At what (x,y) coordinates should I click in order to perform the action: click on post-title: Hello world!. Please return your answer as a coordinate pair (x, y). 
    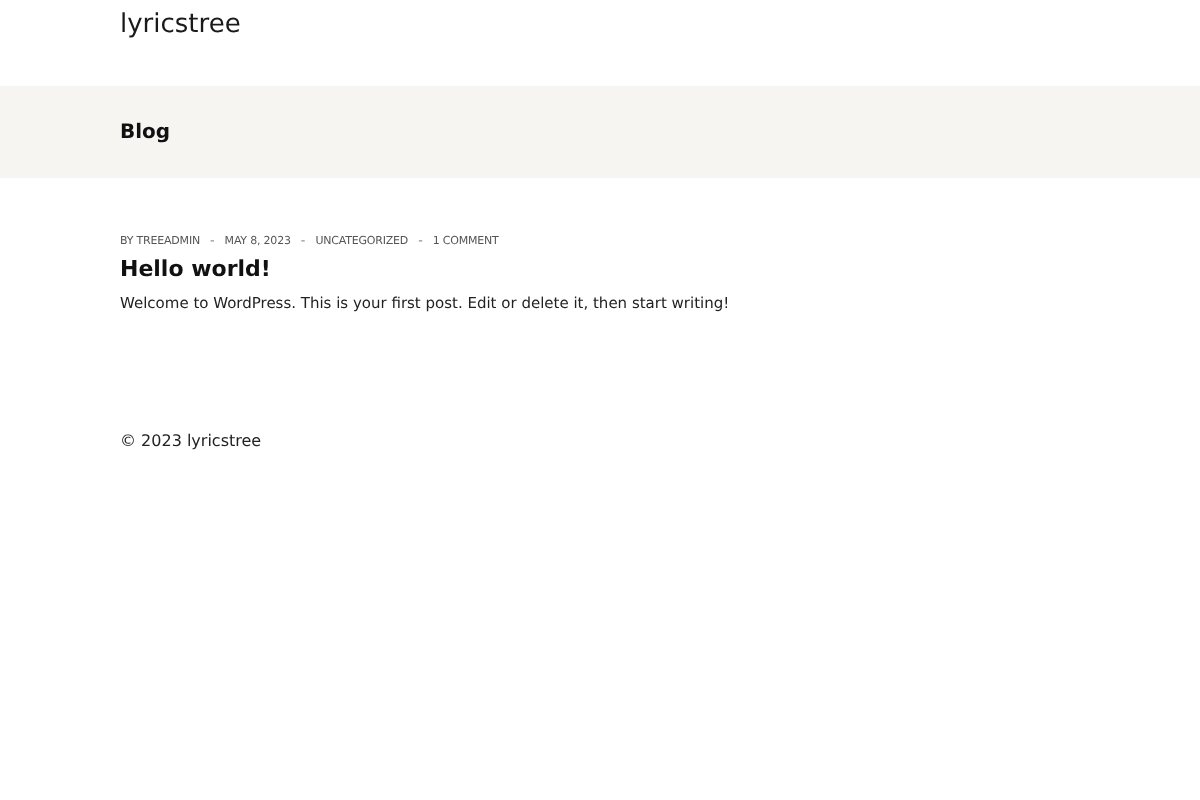
    Looking at the image, I should click on (600, 269).